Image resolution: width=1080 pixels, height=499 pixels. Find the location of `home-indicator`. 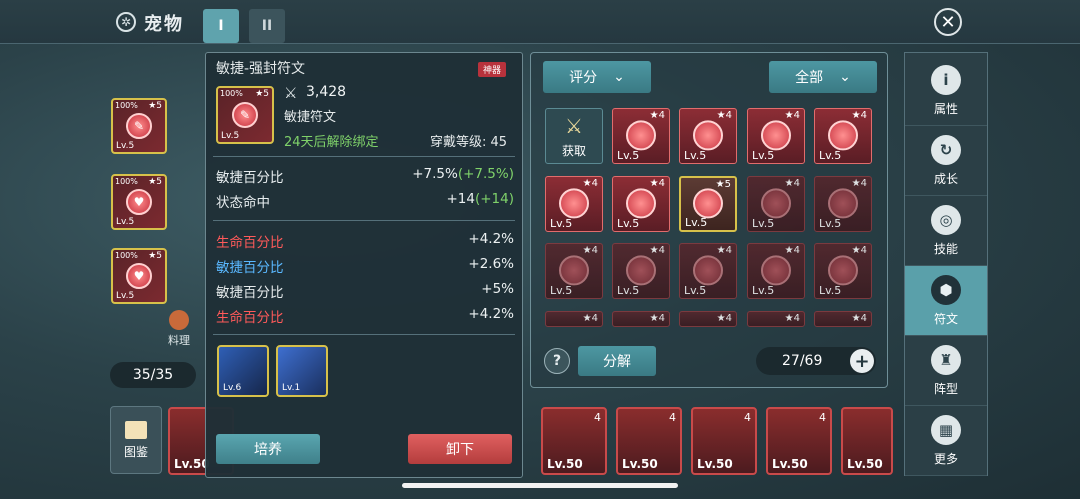

home-indicator is located at coordinates (540, 485).